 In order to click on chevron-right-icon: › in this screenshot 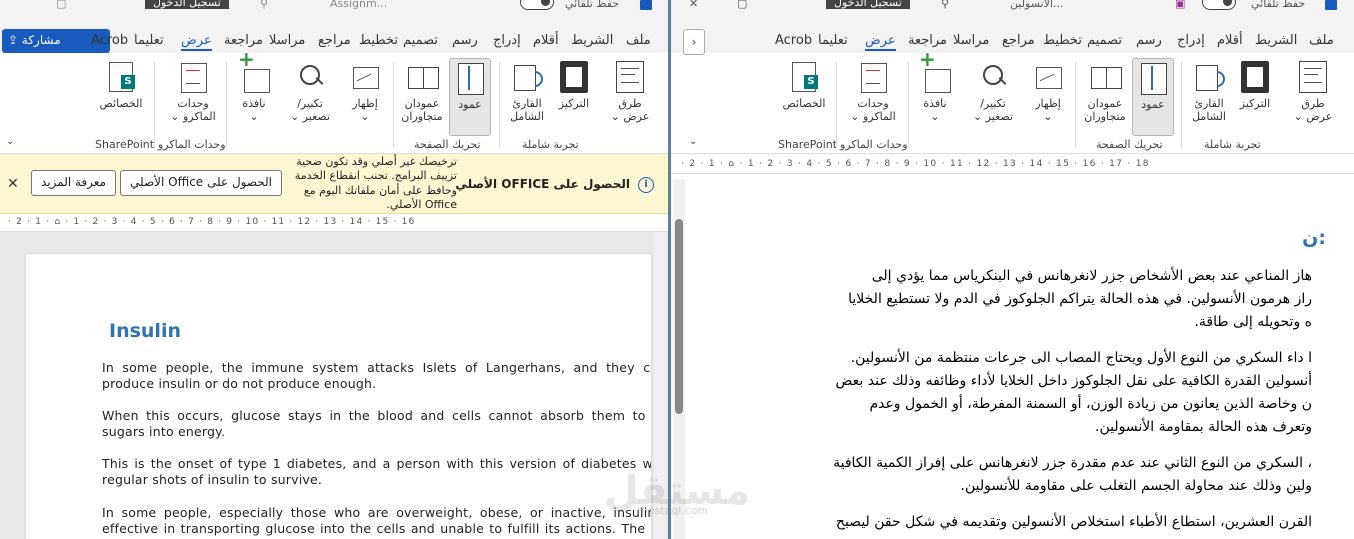, I will do `click(694, 42)`.